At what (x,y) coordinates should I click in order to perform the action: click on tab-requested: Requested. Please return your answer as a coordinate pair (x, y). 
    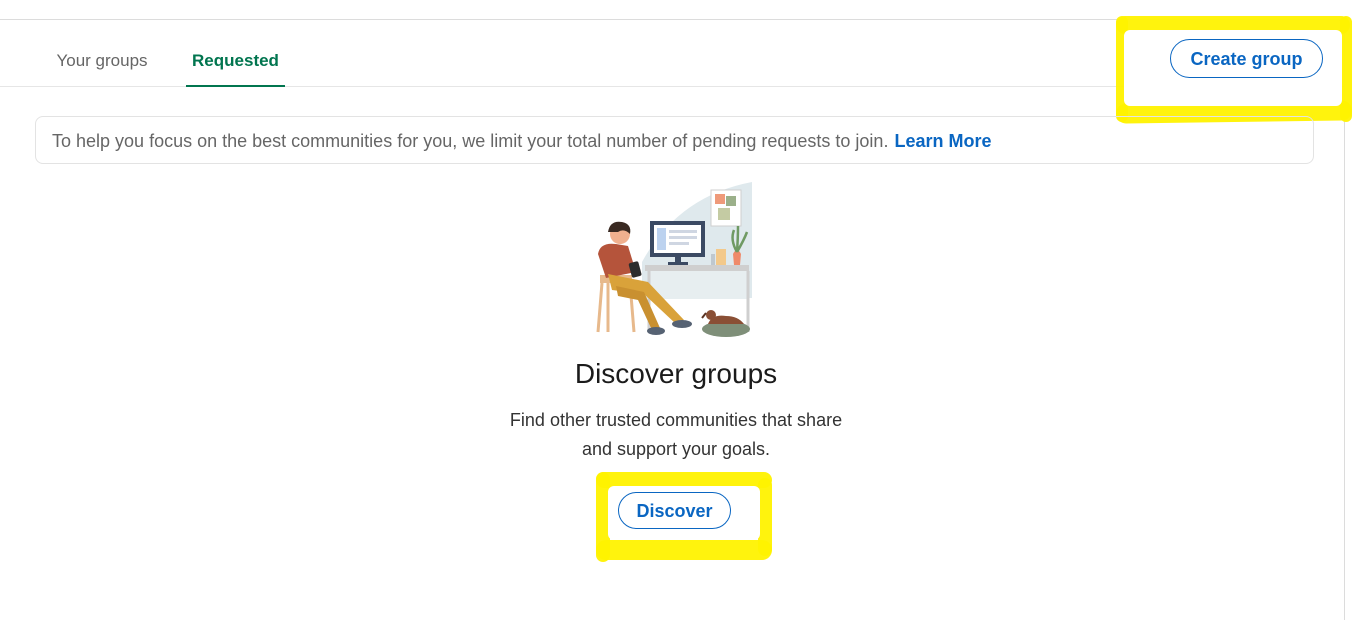
    Looking at the image, I should click on (235, 53).